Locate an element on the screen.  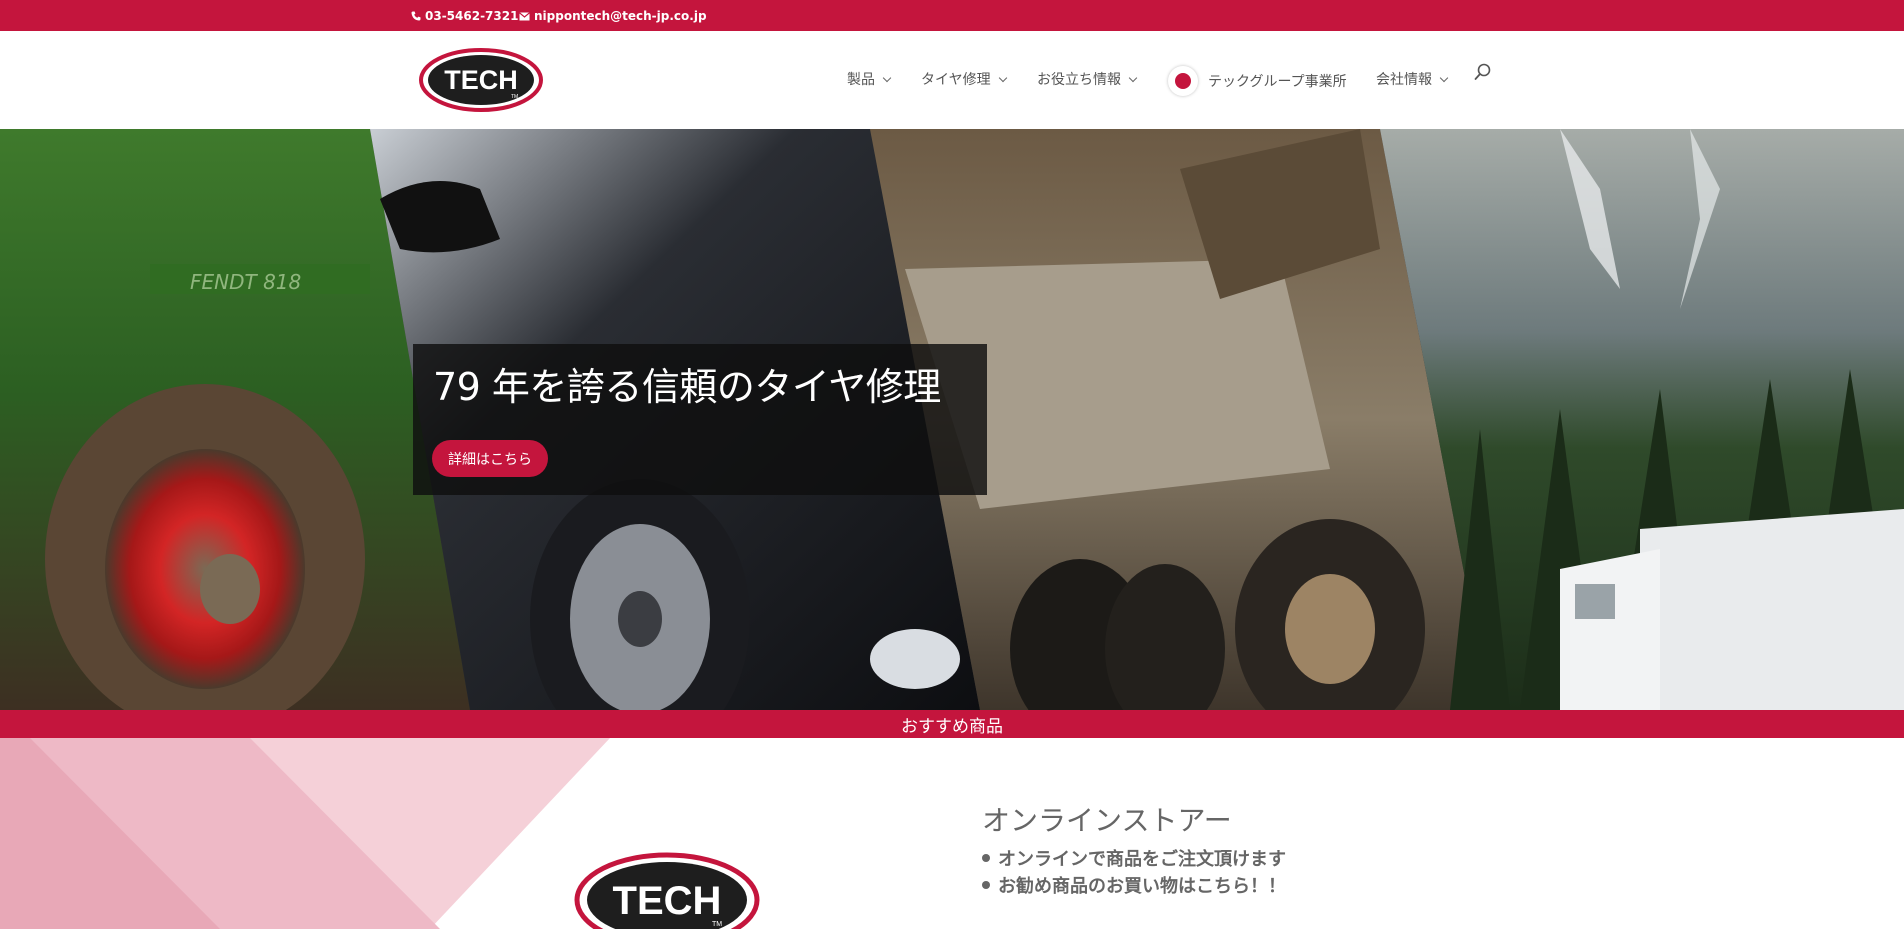
email-address: nippontech@tech-jp.co.jp is located at coordinates (620, 16).